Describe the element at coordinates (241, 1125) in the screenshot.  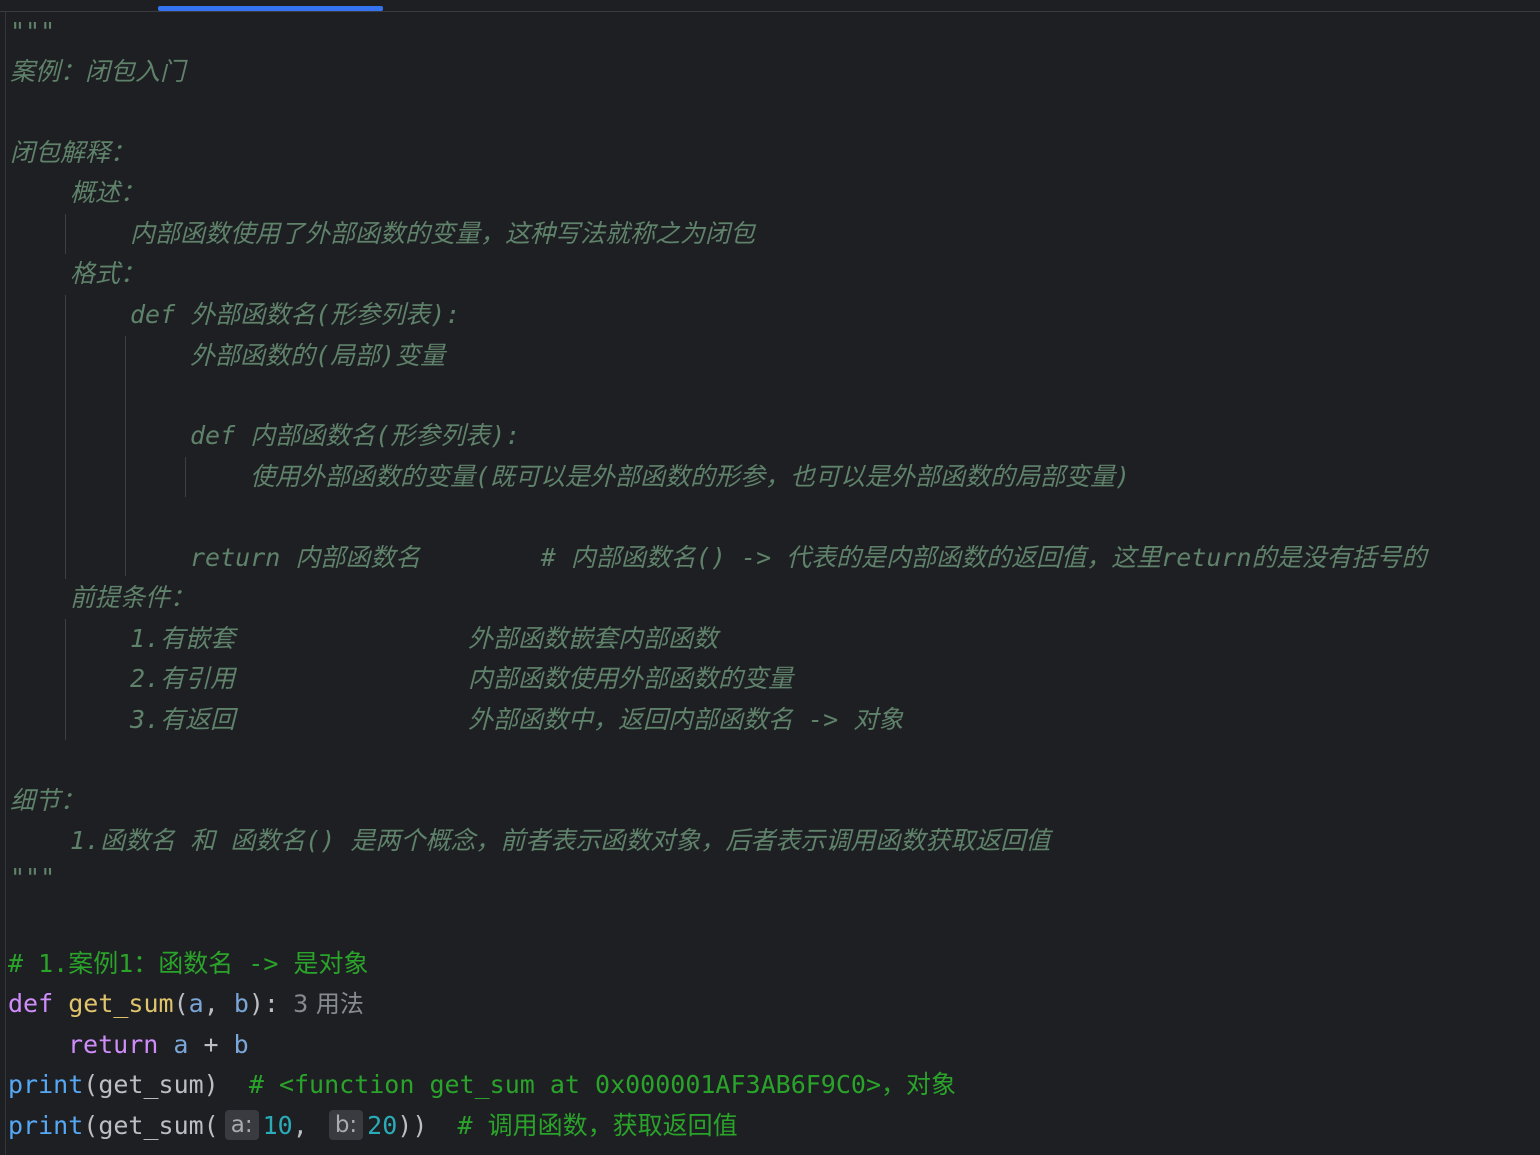
I see `param-hint-a: a:` at that location.